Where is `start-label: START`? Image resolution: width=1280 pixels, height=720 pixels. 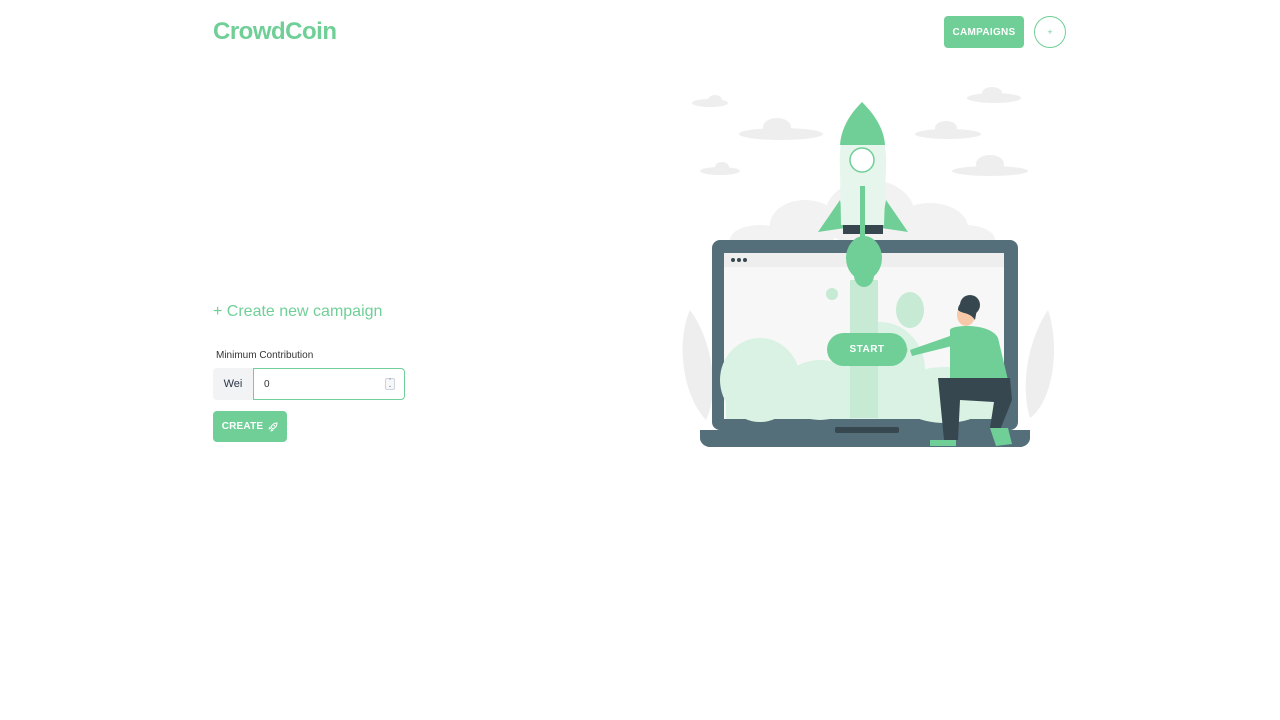 start-label: START is located at coordinates (867, 349).